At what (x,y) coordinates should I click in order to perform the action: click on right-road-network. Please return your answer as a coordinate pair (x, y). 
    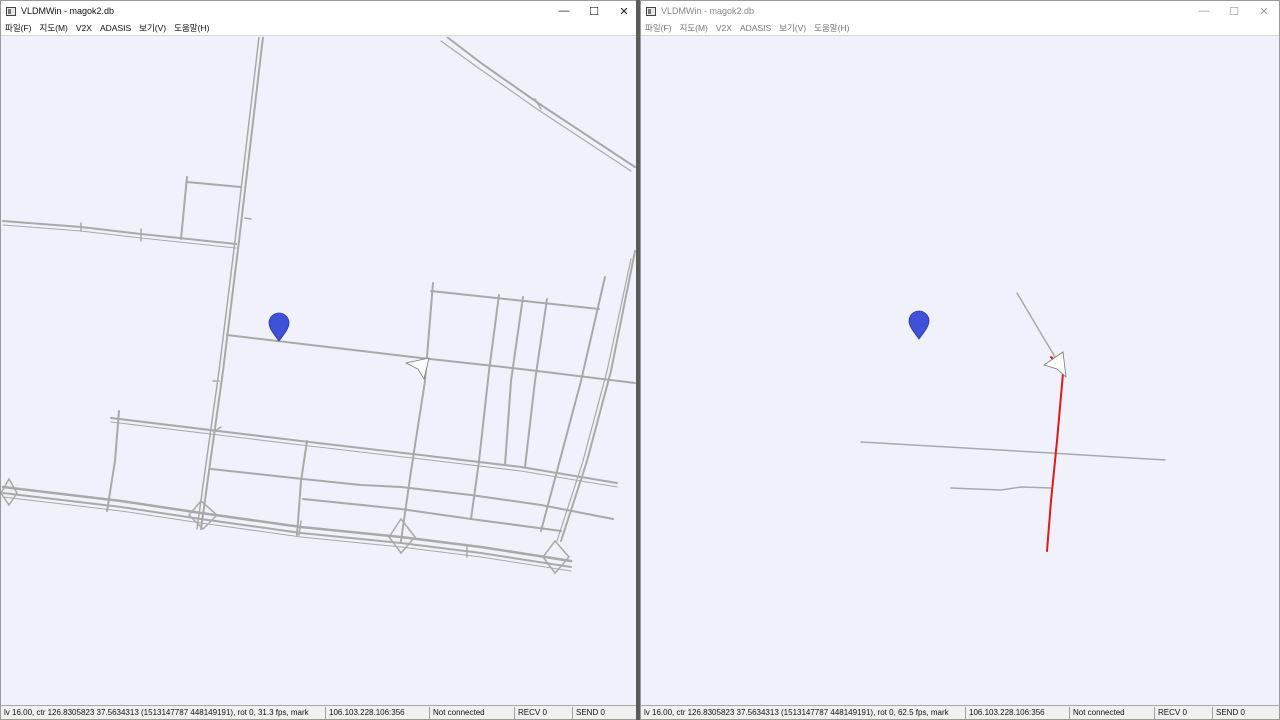
    Looking at the image, I should click on (1013, 422).